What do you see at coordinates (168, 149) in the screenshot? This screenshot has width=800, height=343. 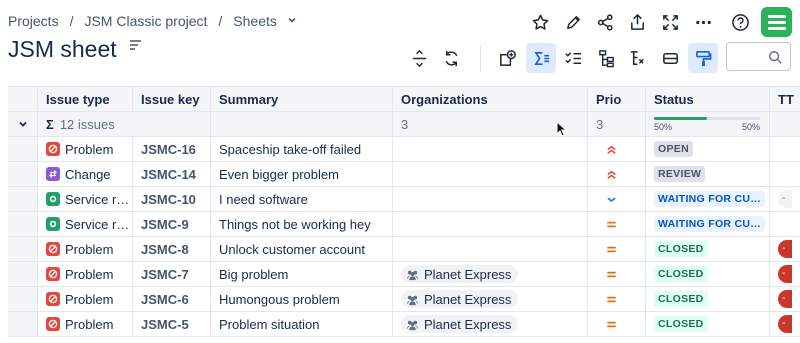 I see `issue-key-link: JSMC-16` at bounding box center [168, 149].